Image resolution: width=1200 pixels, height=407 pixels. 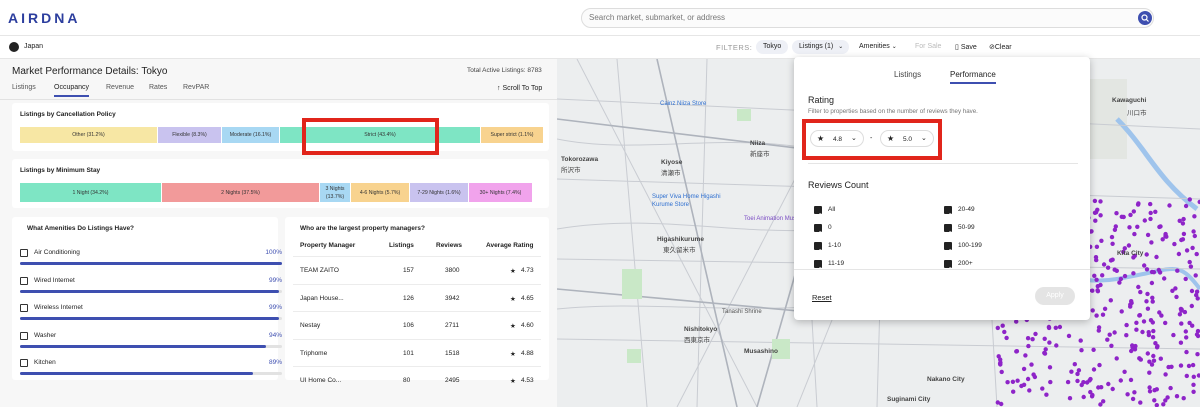 What do you see at coordinates (90, 192) in the screenshot?
I see `min-stay-segment: 1 Night (34.2%)` at bounding box center [90, 192].